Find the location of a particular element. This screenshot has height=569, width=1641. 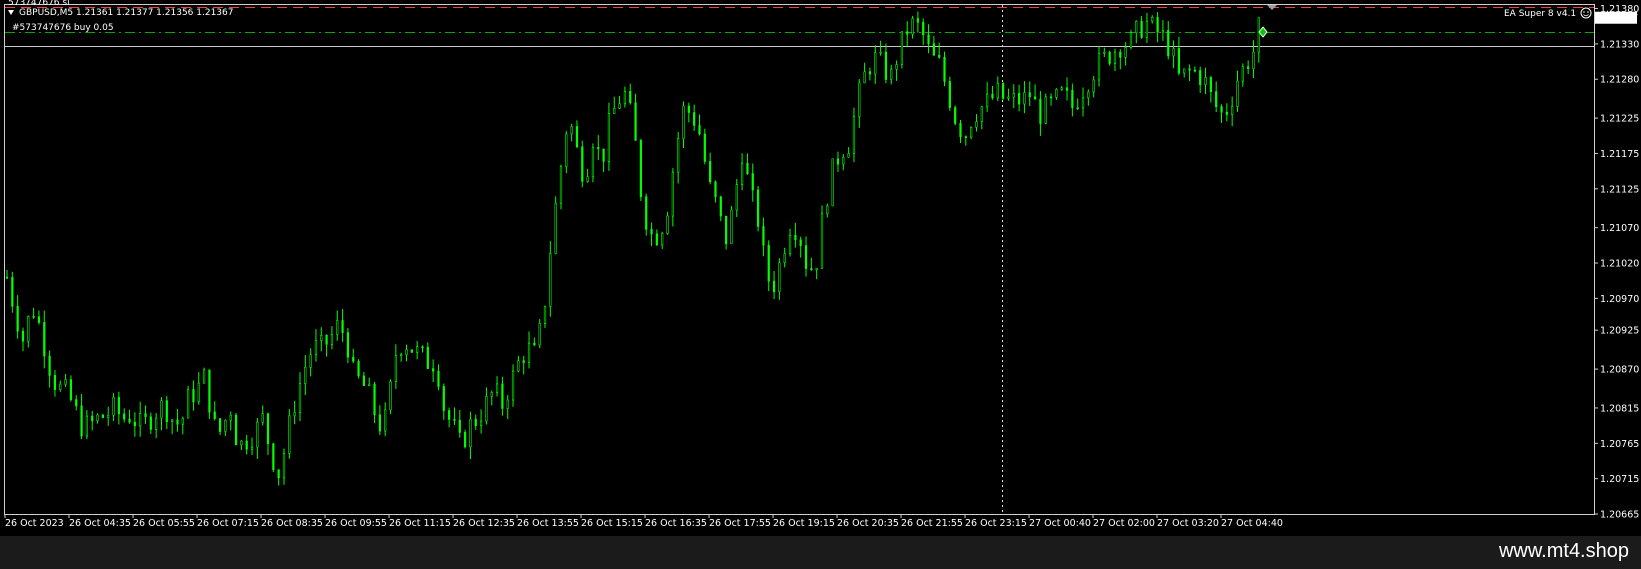

price-axis-label: 1.21125 is located at coordinates (1619, 189).